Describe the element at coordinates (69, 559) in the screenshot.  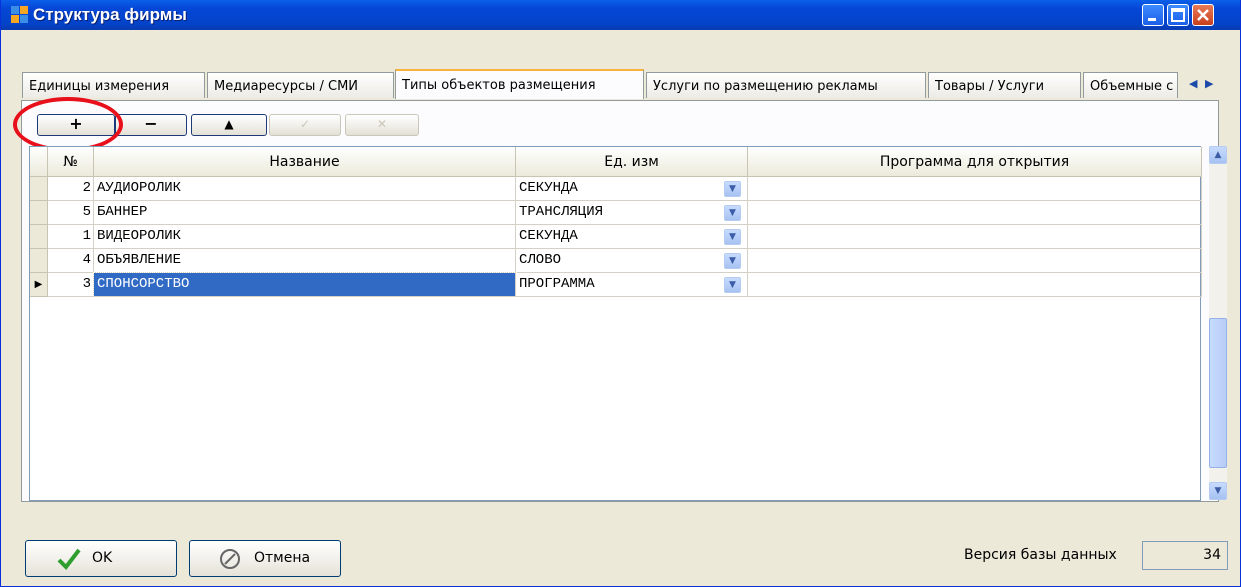
I see `check-icon` at that location.